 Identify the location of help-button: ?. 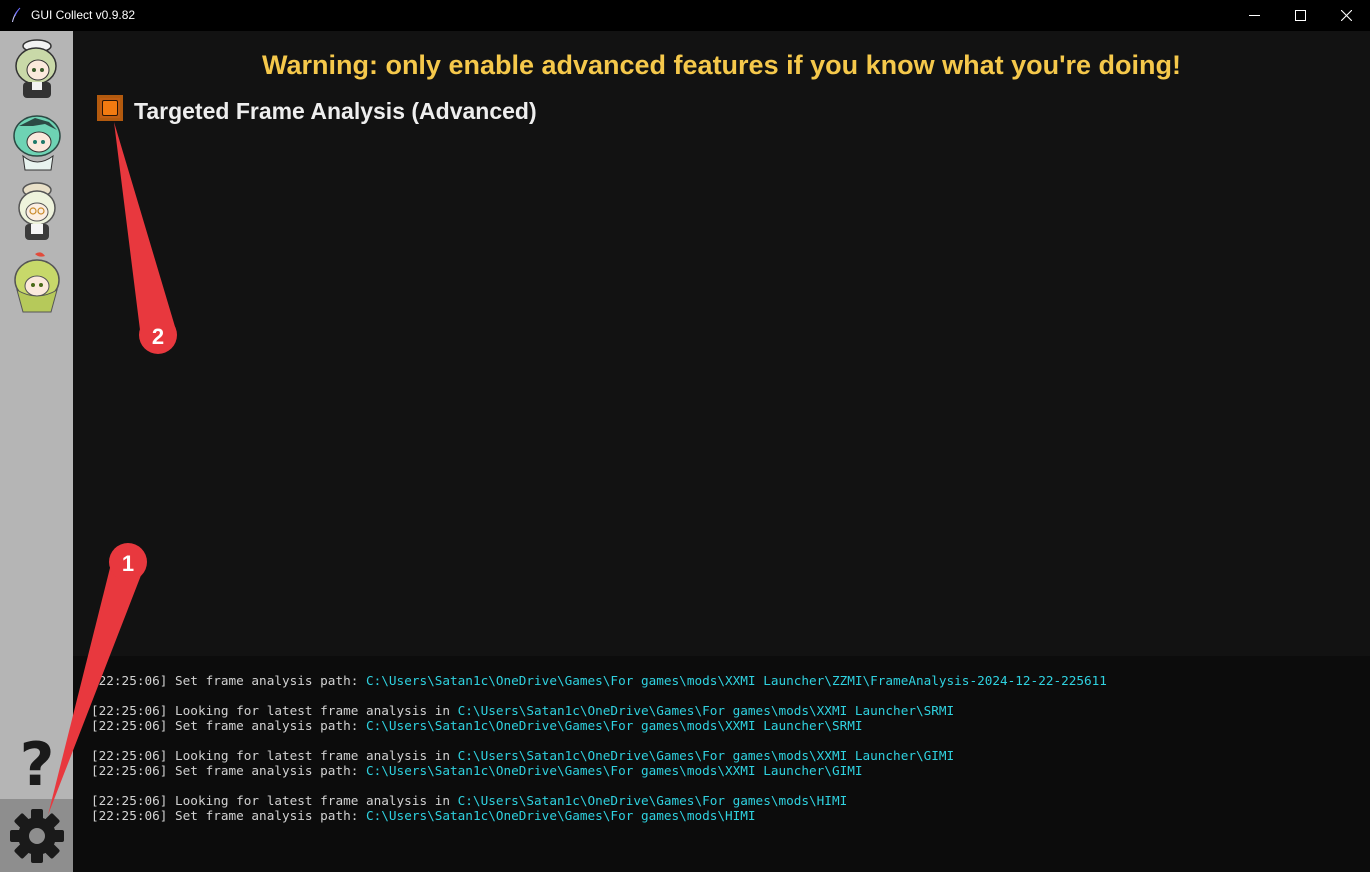
(37, 765).